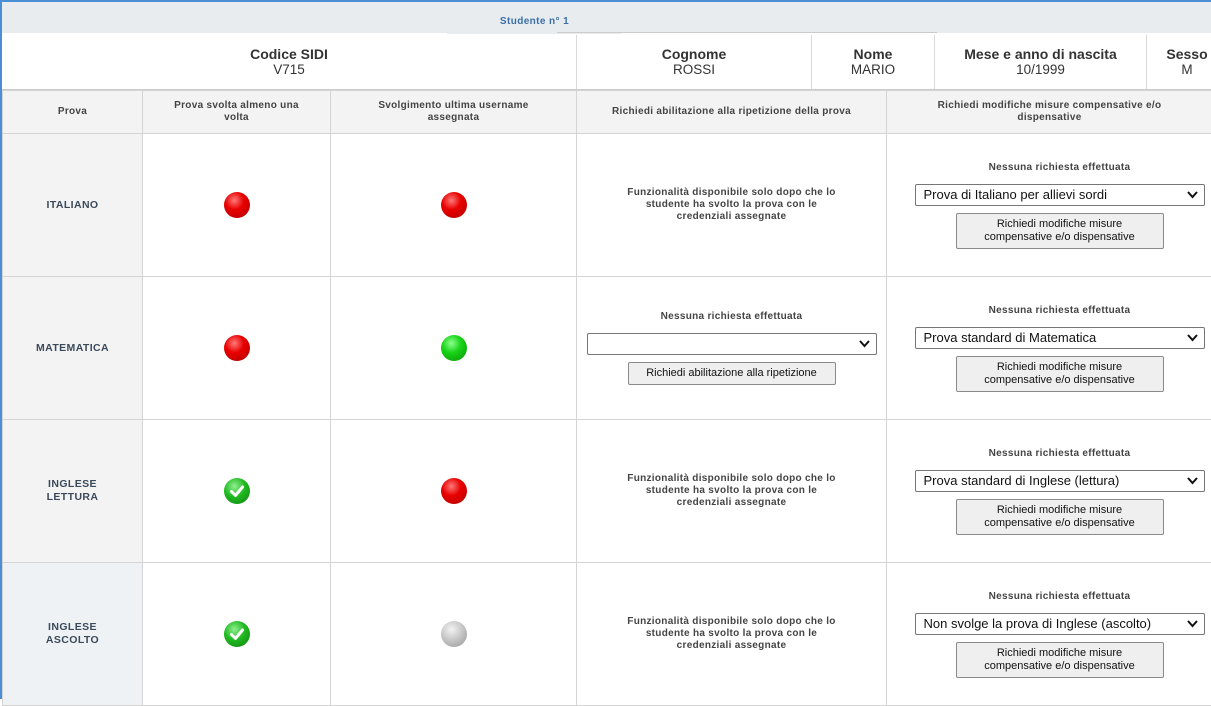  I want to click on nascita-label: Mese e anno di nascita, so click(1040, 54).